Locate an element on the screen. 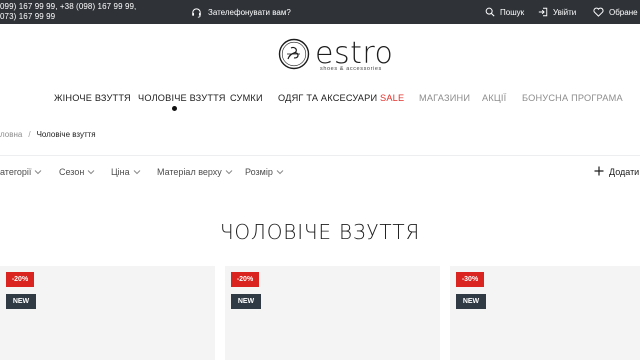 The height and width of the screenshot is (360, 640). login-button: Увійти is located at coordinates (557, 12).